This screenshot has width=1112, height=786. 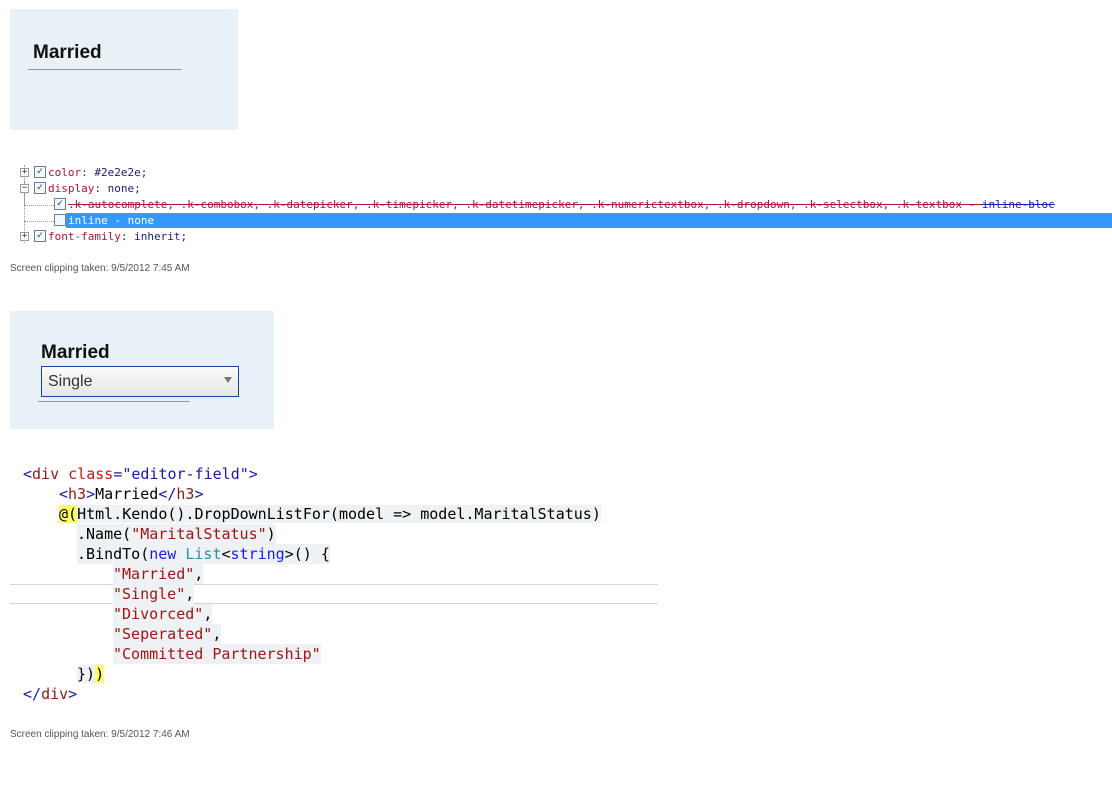 What do you see at coordinates (70, 381) in the screenshot?
I see `dropdown-value: Single` at bounding box center [70, 381].